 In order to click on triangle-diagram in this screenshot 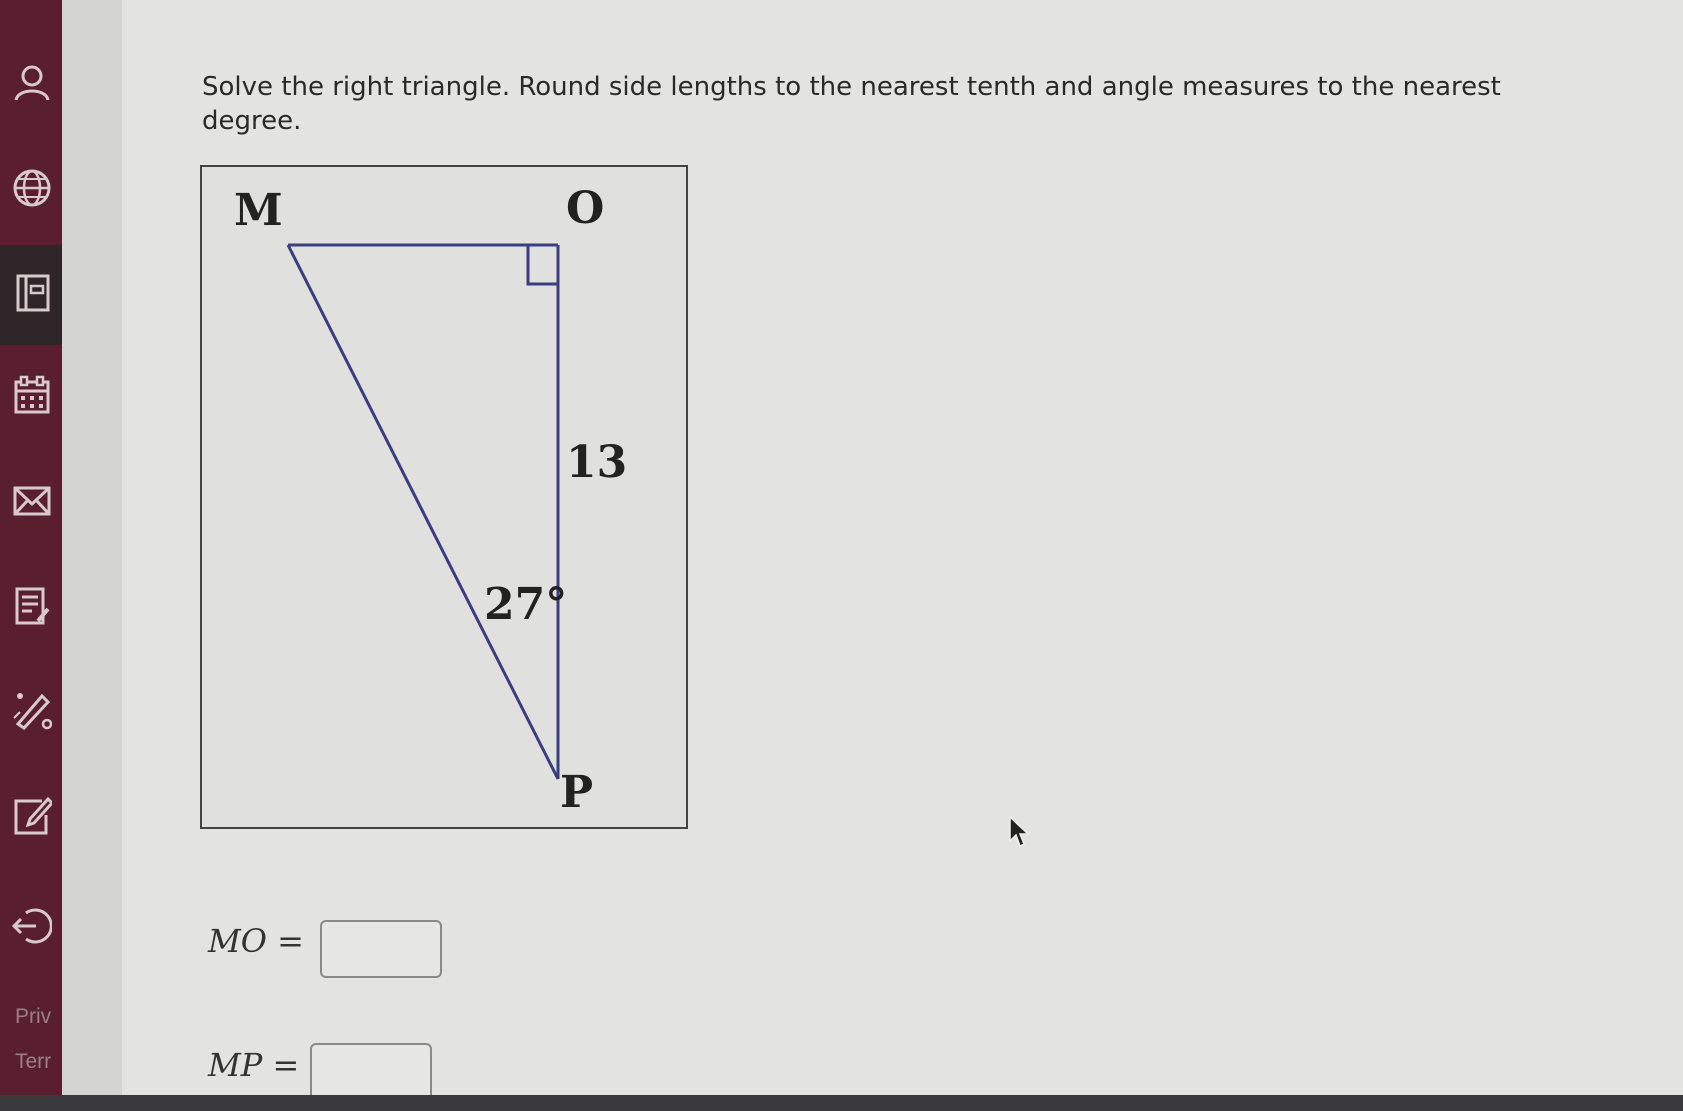, I will do `click(423, 511)`.